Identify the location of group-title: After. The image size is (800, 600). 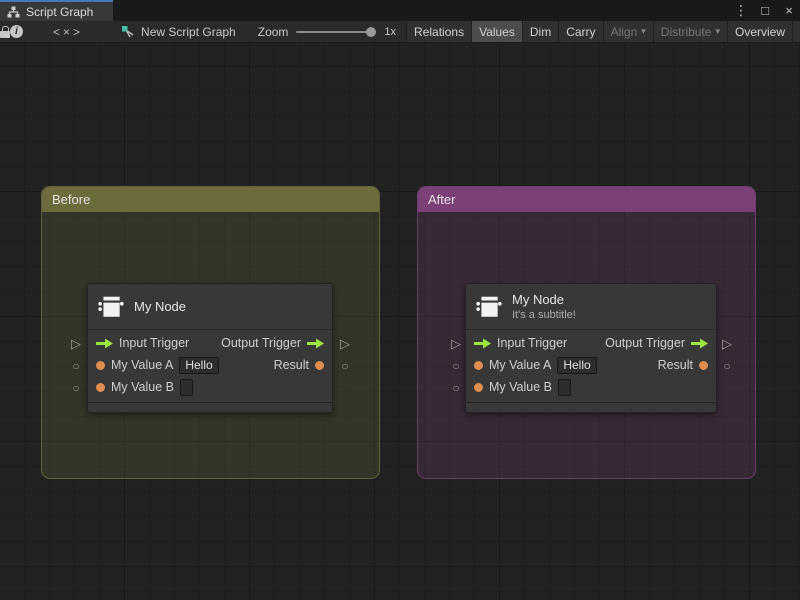
(442, 199).